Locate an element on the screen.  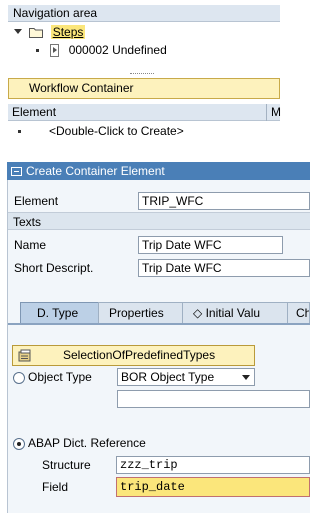
workflow-container-header: Workflow Container is located at coordinates (144, 88).